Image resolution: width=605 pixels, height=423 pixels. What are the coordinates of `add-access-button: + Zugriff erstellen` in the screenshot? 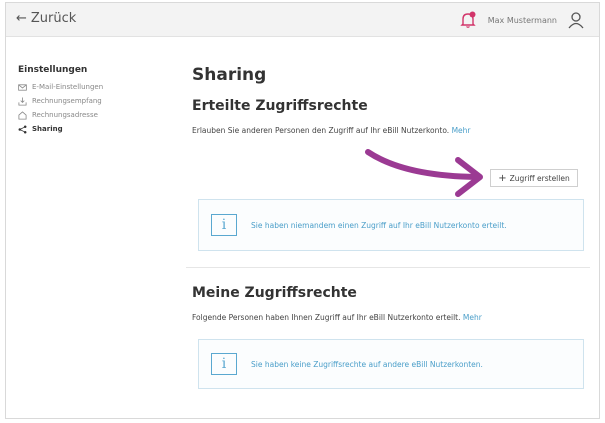 It's located at (534, 178).